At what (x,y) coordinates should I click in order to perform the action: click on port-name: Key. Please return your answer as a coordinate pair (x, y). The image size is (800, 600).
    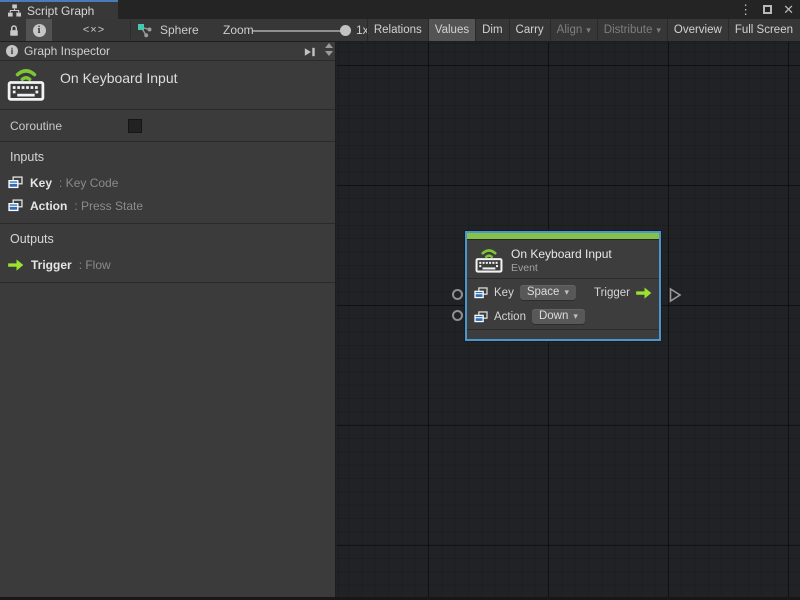
    Looking at the image, I should click on (41, 182).